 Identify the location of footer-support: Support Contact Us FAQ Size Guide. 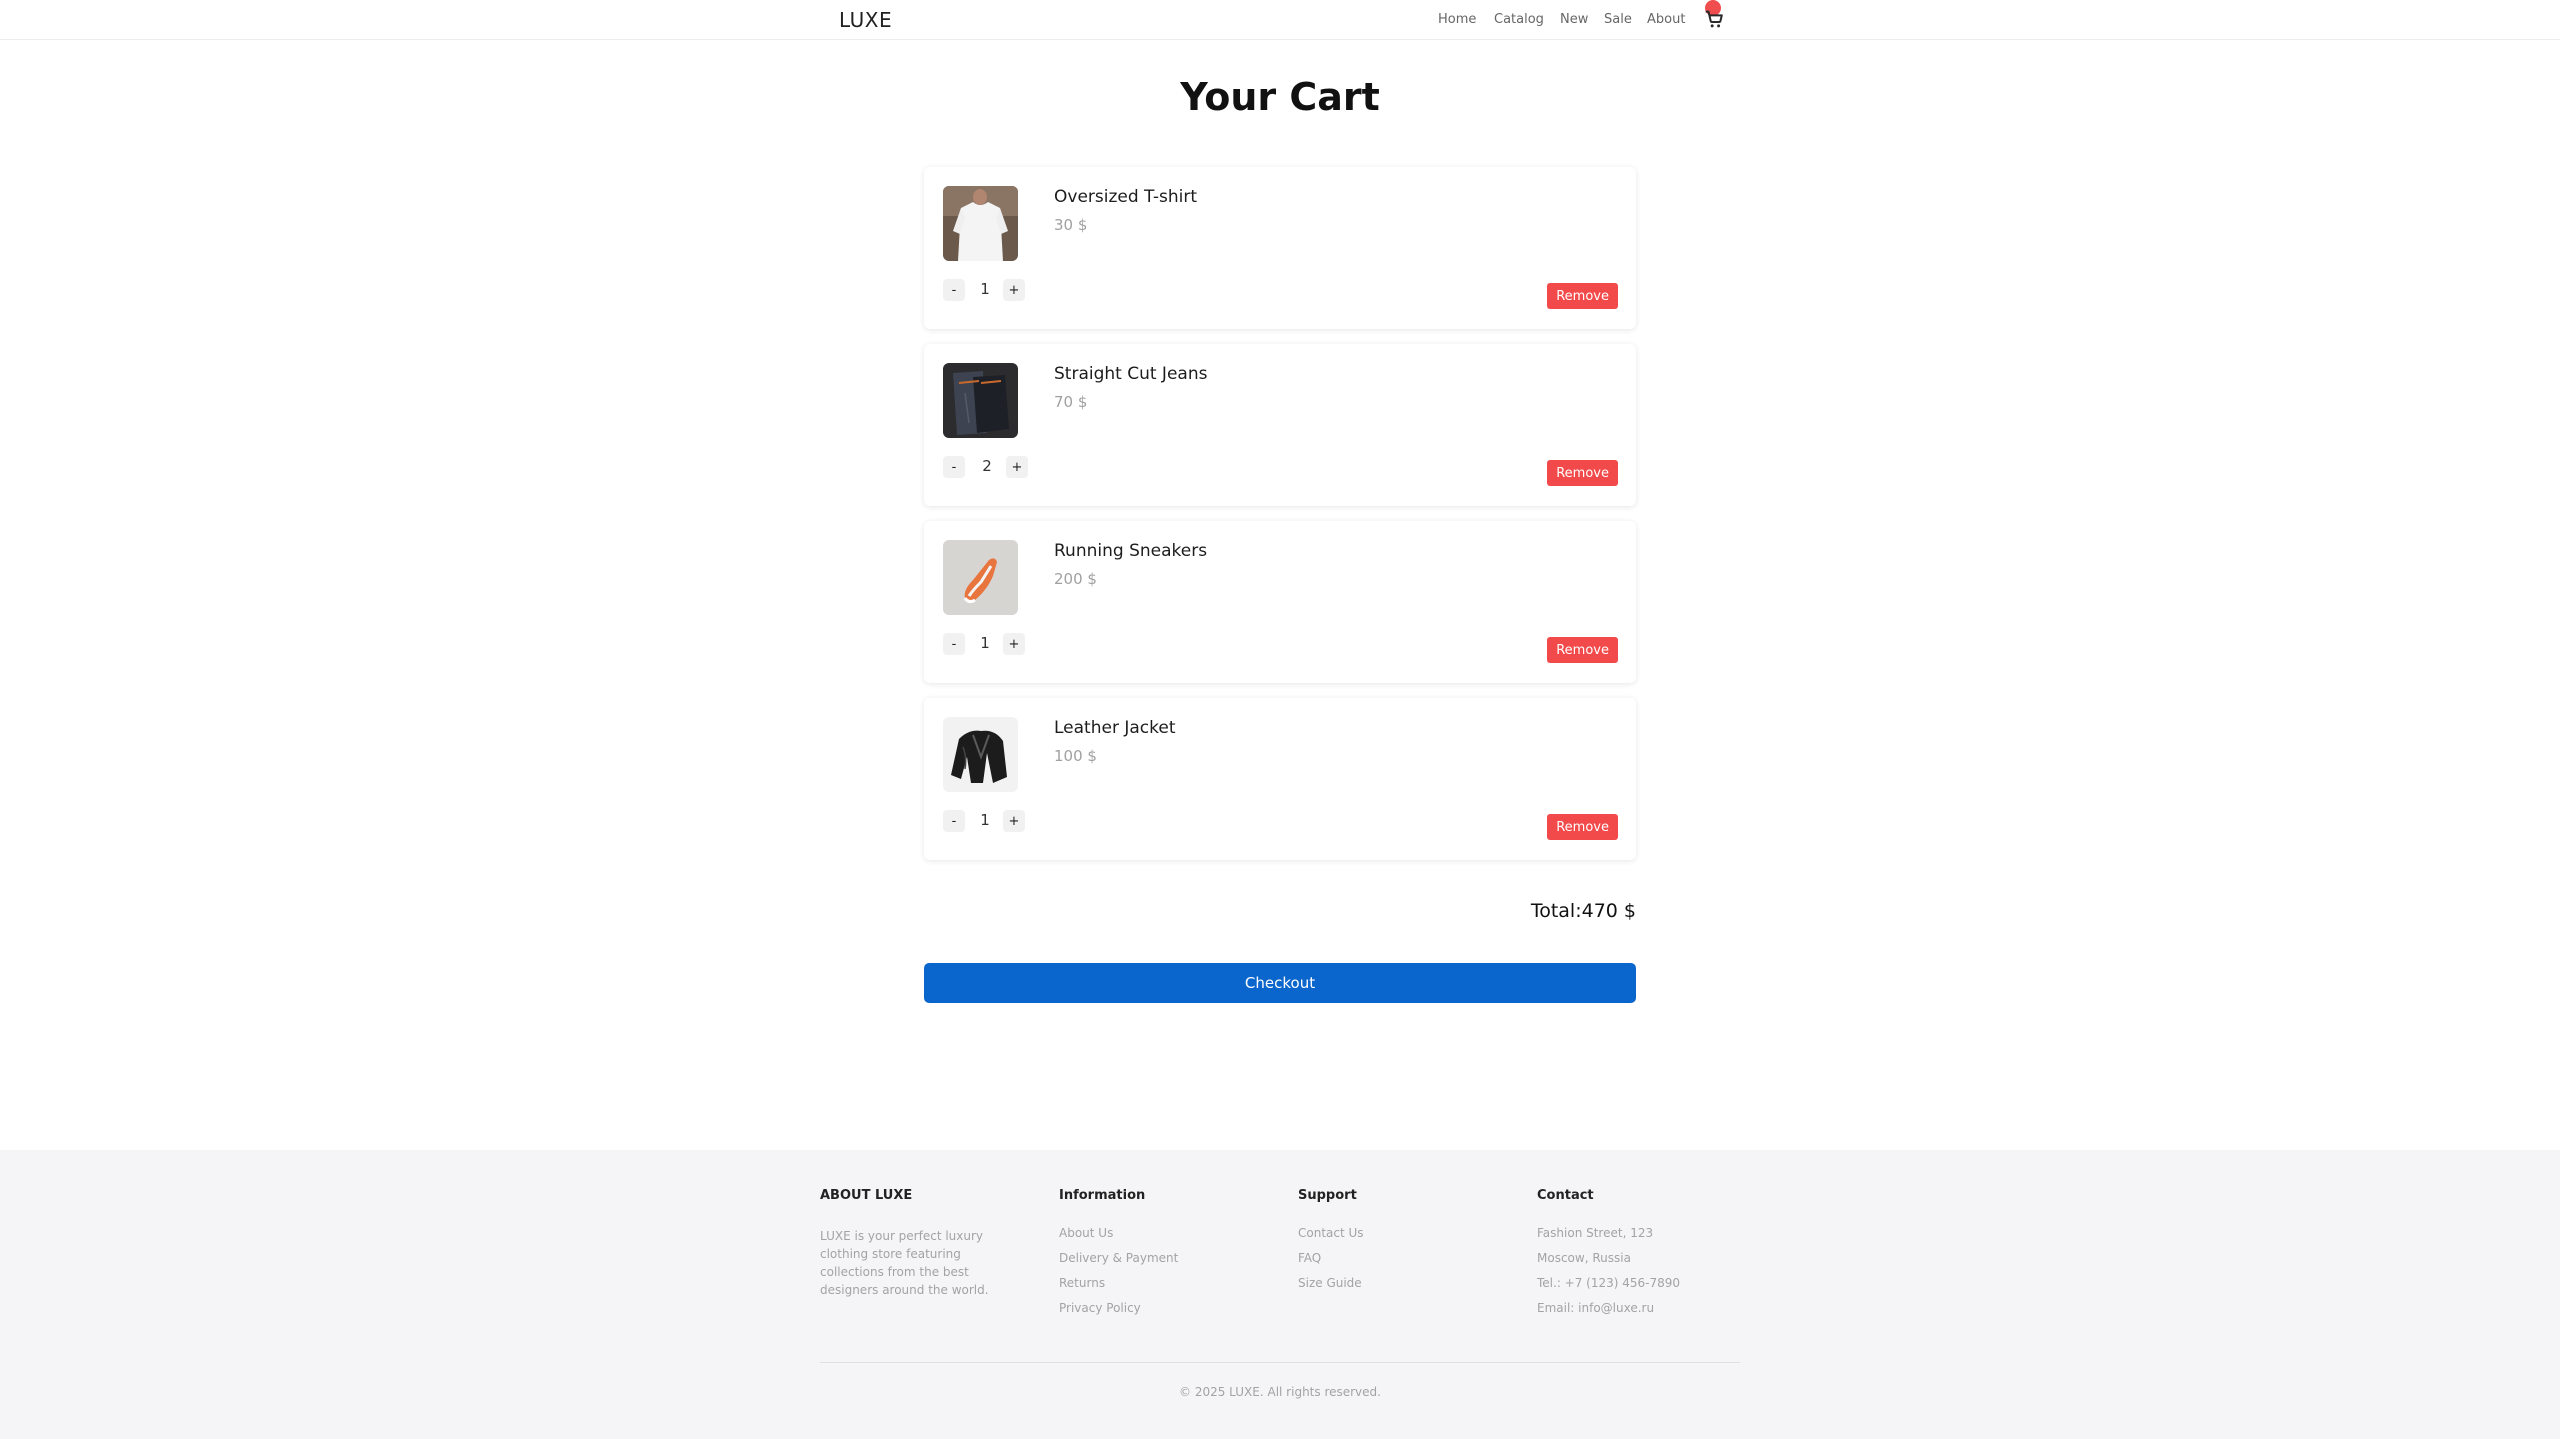
(1398, 1245).